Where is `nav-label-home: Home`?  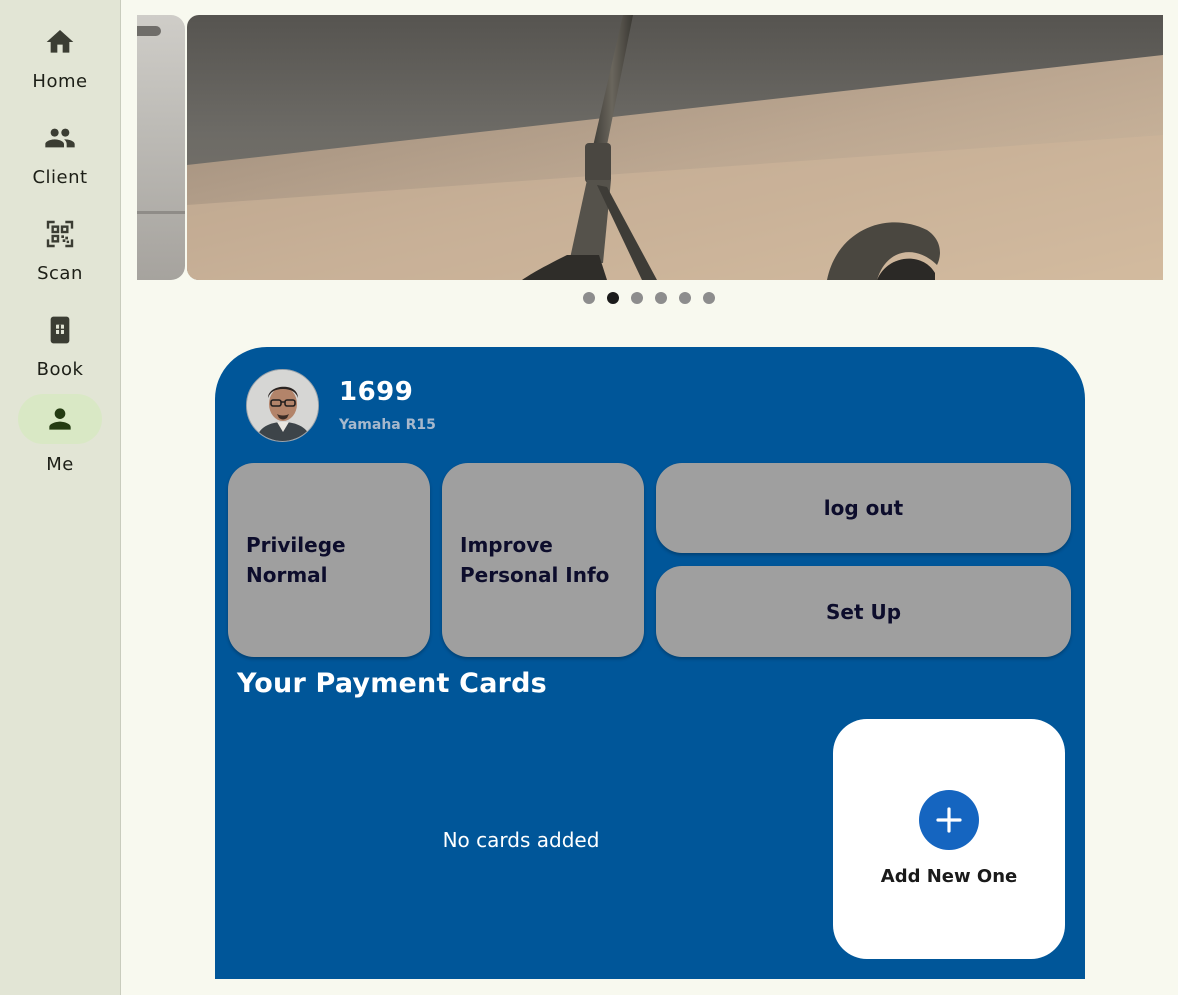
nav-label-home: Home is located at coordinates (60, 81).